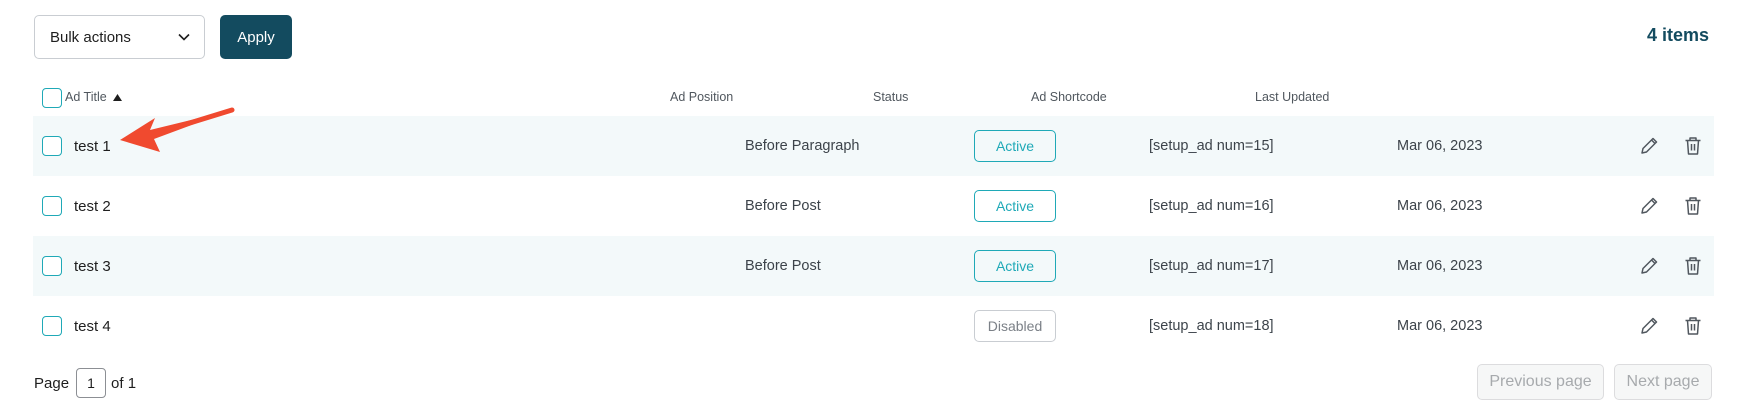 This screenshot has width=1739, height=409. Describe the element at coordinates (891, 97) in the screenshot. I see `column-header-status: Status` at that location.